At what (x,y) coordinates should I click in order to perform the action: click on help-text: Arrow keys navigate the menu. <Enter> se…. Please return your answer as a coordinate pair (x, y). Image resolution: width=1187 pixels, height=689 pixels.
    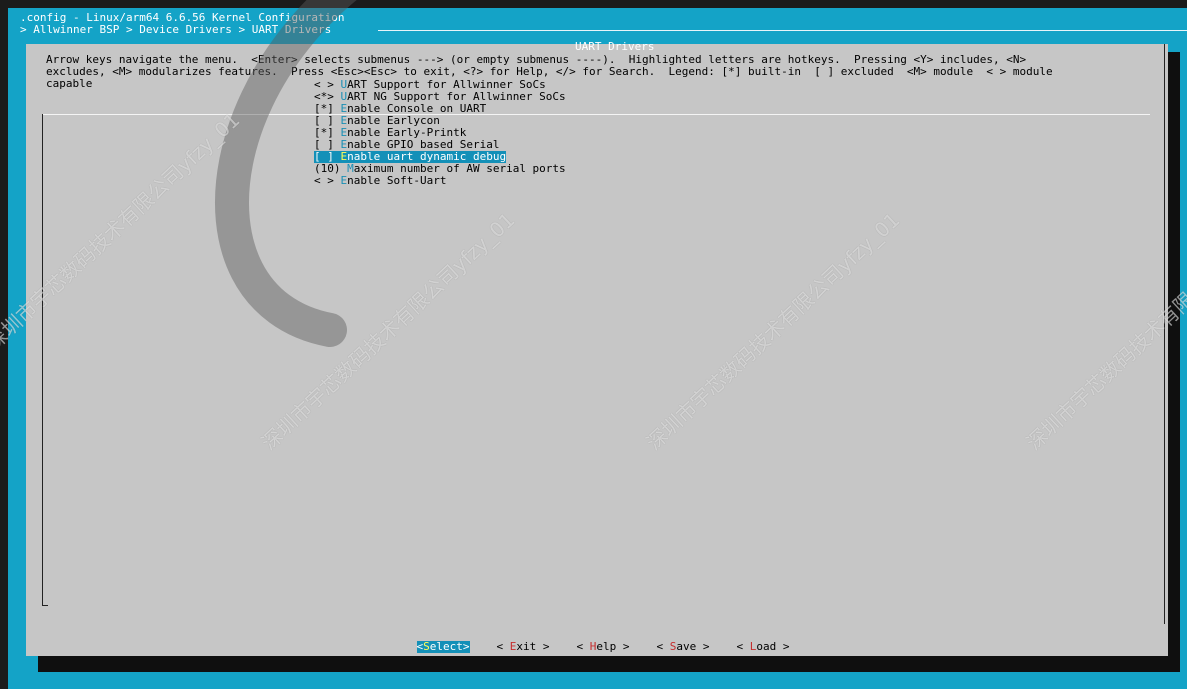
    Looking at the image, I should click on (549, 71).